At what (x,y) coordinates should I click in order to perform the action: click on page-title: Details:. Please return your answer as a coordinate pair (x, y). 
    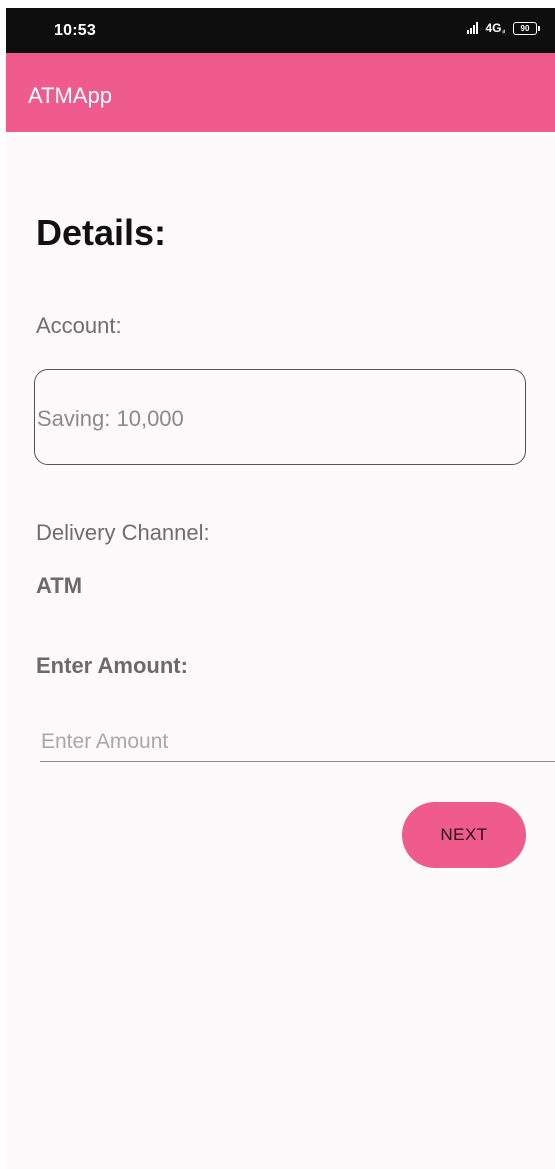
    Looking at the image, I should click on (101, 232).